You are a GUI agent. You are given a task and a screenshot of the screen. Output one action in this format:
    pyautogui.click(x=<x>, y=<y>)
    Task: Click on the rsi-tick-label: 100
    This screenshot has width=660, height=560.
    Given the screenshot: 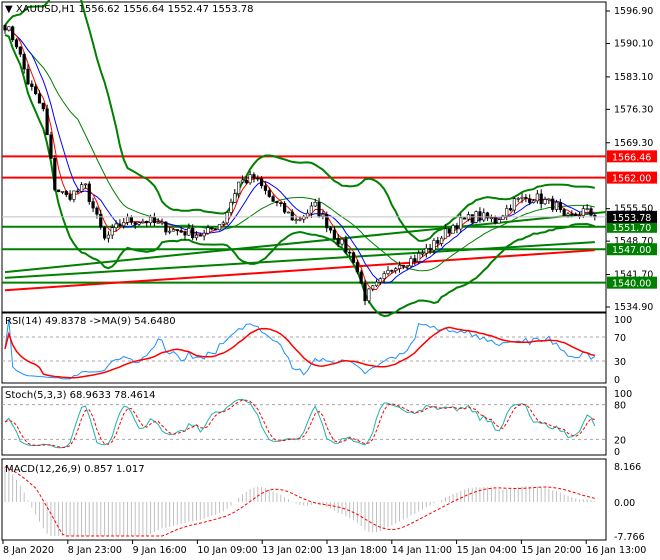 What is the action you would take?
    pyautogui.click(x=623, y=320)
    